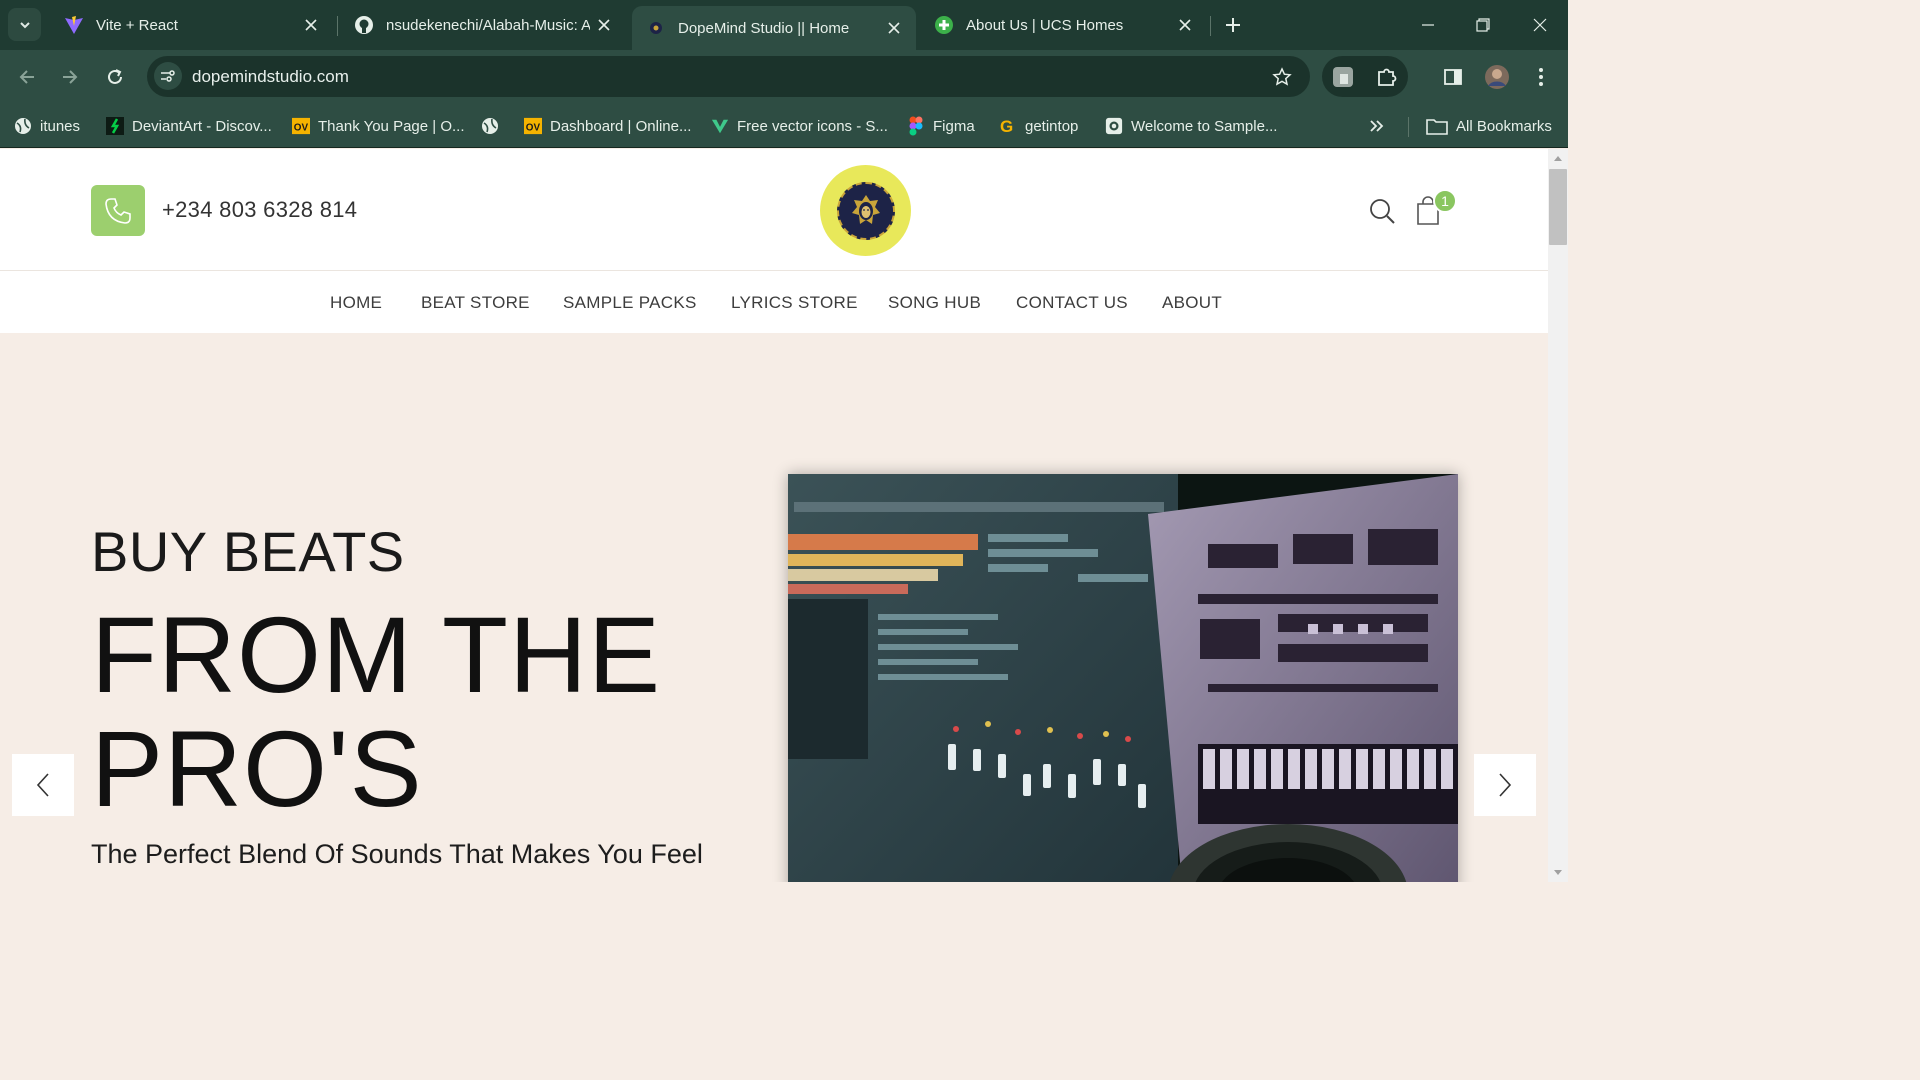  I want to click on puzzle-icon, so click(1387, 77).